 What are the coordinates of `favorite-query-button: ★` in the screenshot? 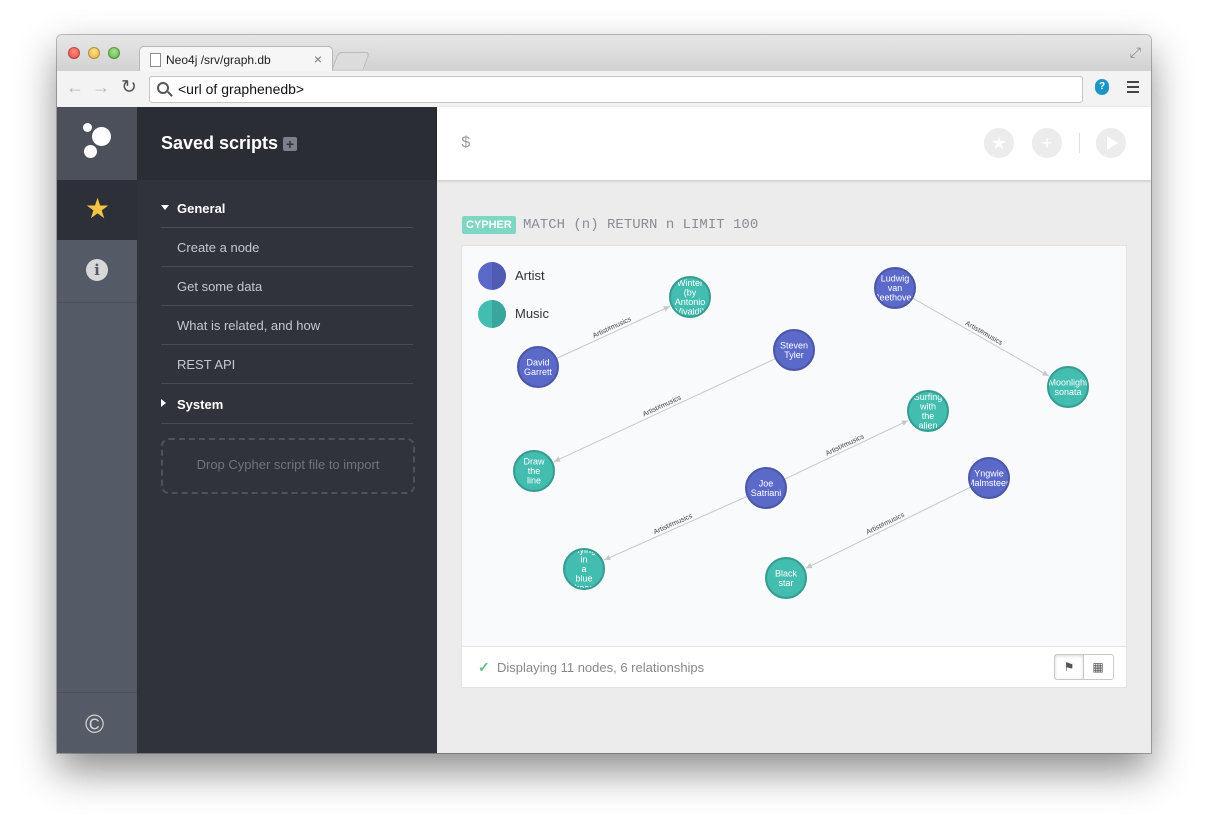 It's located at (999, 143).